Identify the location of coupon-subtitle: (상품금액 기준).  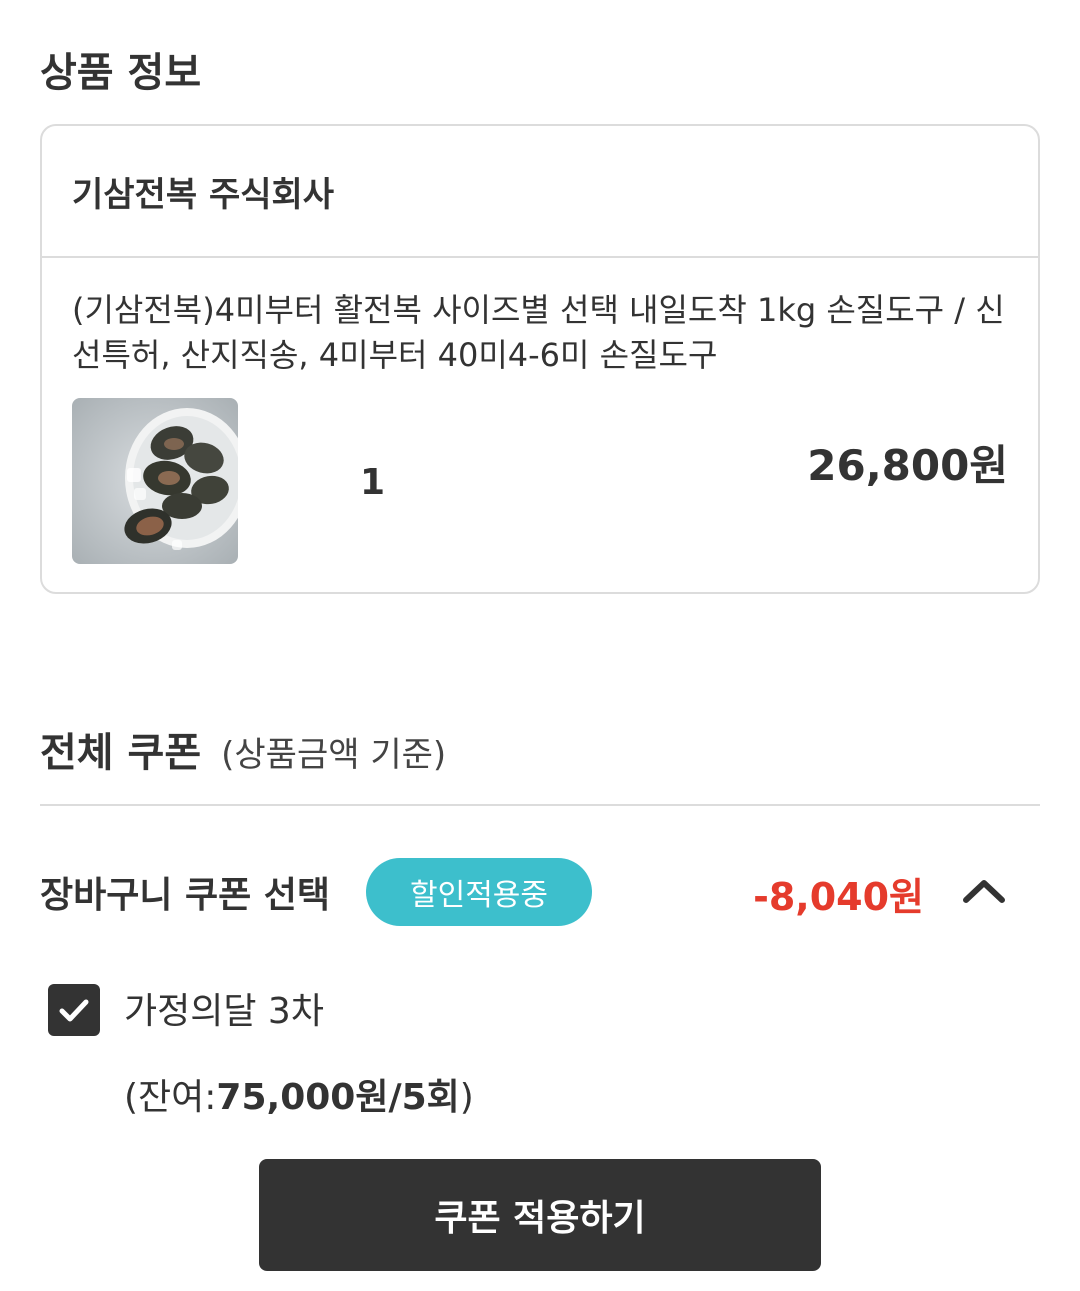
(334, 755).